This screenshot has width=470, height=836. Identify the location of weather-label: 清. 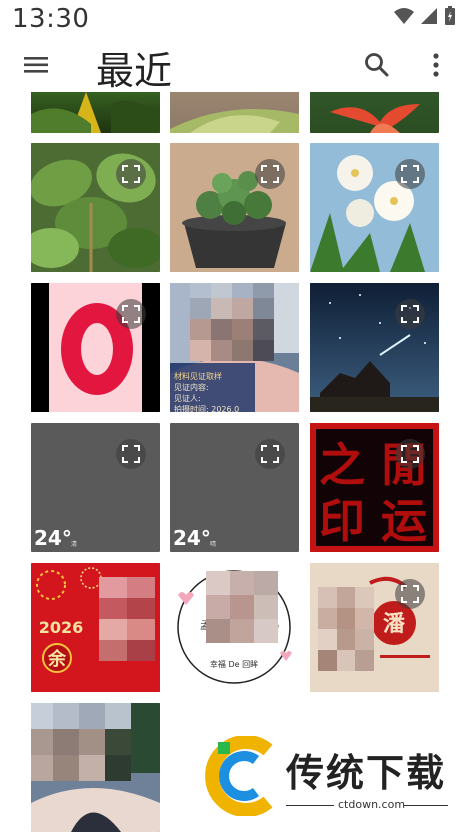
(74, 544).